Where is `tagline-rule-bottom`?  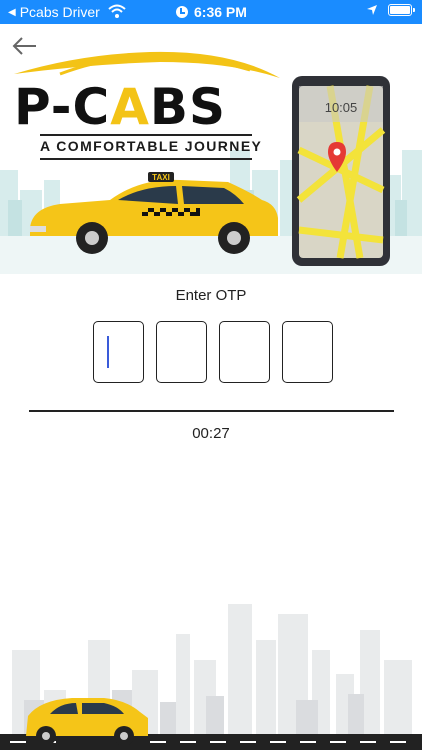
tagline-rule-bottom is located at coordinates (146, 159).